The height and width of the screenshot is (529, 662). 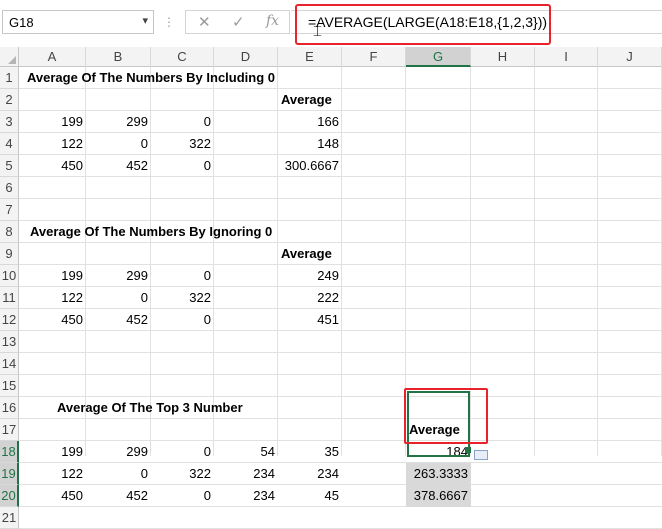 What do you see at coordinates (9, 298) in the screenshot?
I see `row-header-11: 11` at bounding box center [9, 298].